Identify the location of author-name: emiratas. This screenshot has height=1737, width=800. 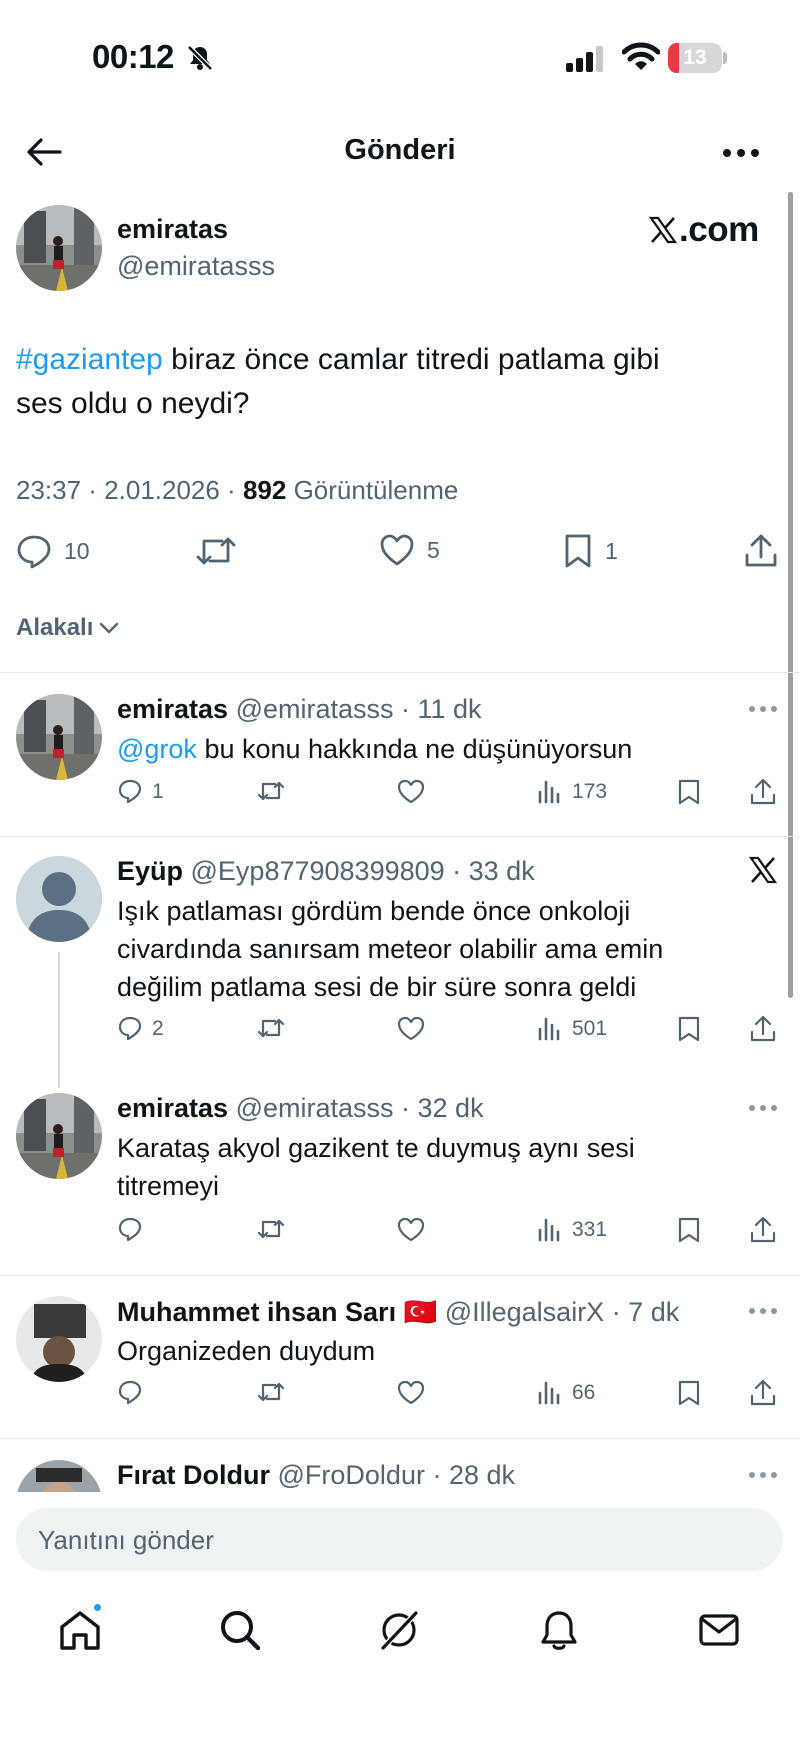
(172, 229).